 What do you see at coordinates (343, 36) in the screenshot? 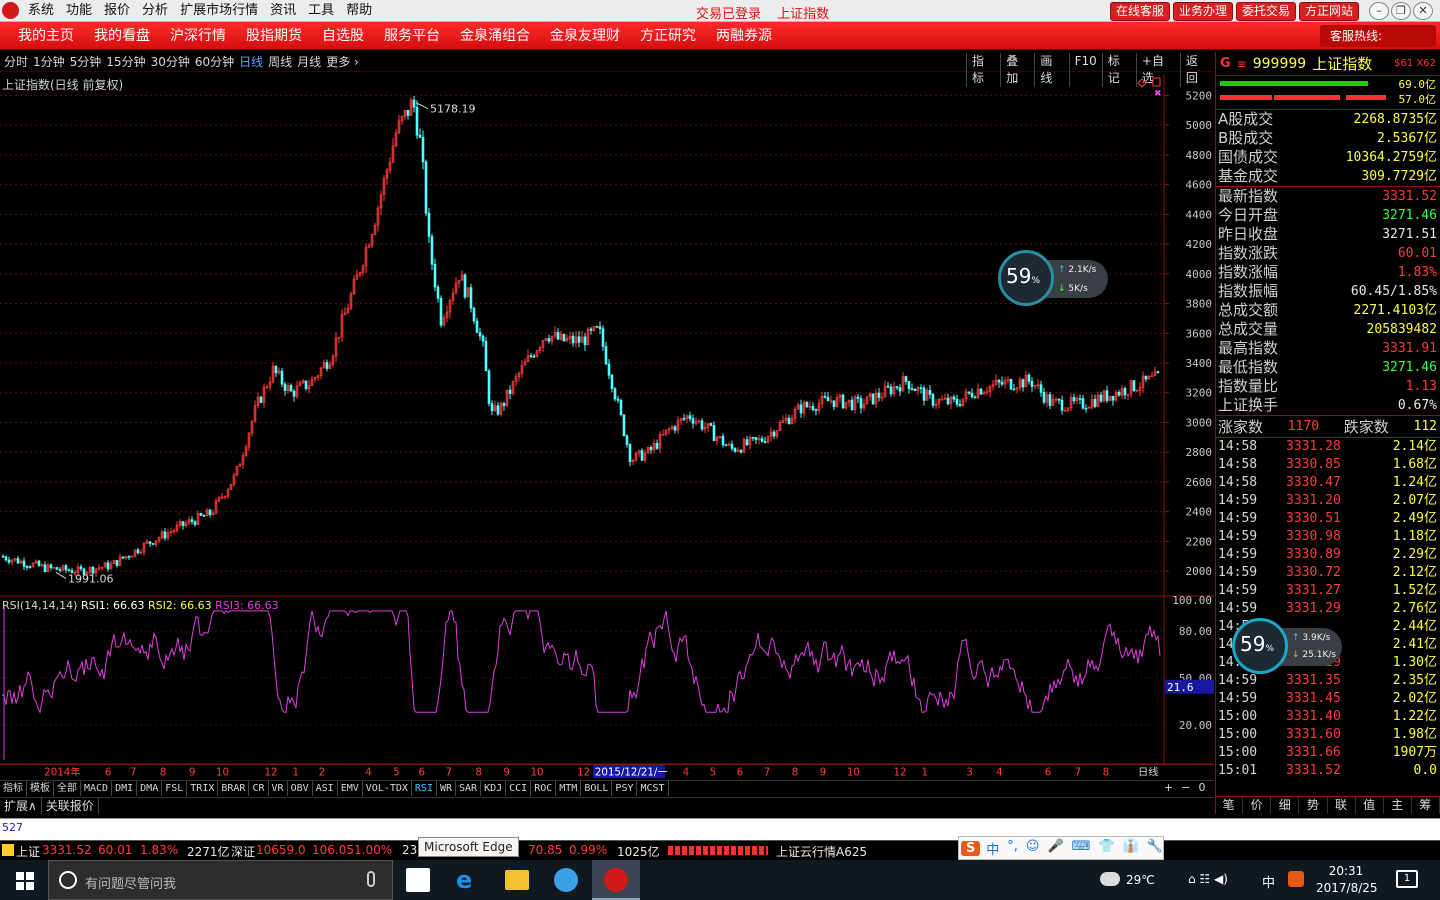
I see `nav-item-4: 自选股` at bounding box center [343, 36].